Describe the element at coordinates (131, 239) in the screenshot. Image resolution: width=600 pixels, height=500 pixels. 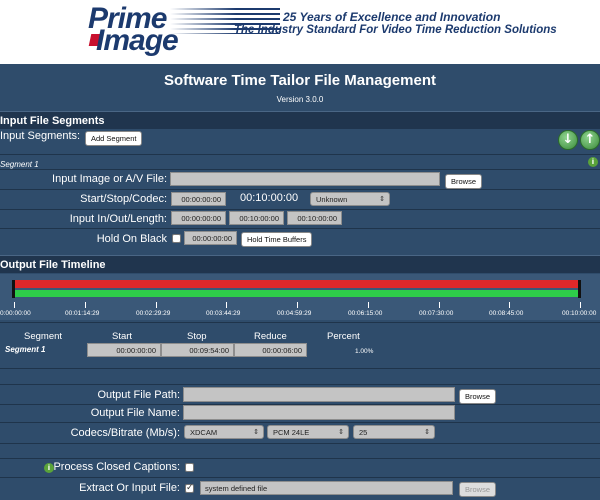
I see `hold-on-black-label: Hold On Black` at that location.